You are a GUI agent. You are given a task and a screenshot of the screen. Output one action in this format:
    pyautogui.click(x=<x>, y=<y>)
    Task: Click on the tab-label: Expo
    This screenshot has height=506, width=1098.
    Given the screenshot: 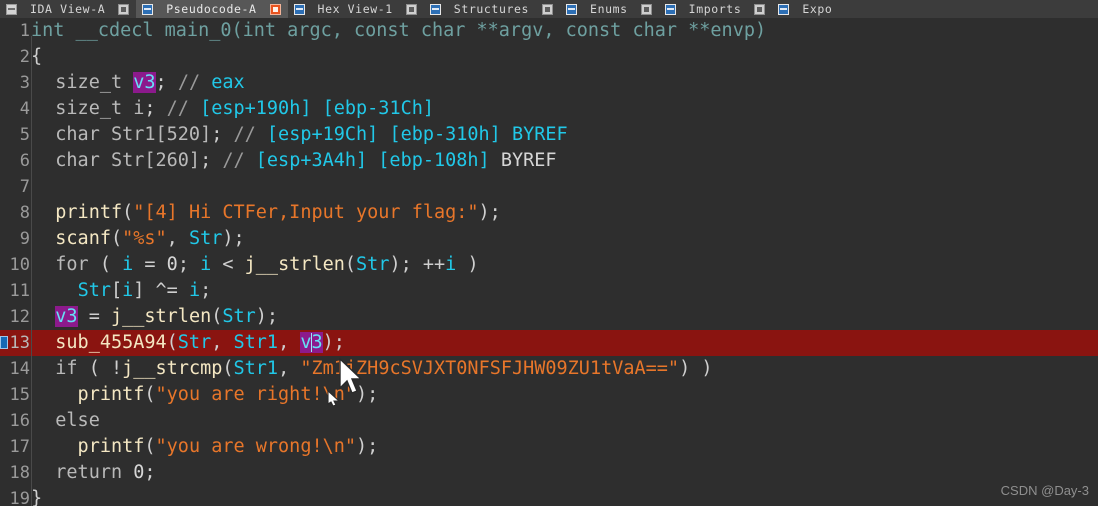 What is the action you would take?
    pyautogui.click(x=817, y=9)
    